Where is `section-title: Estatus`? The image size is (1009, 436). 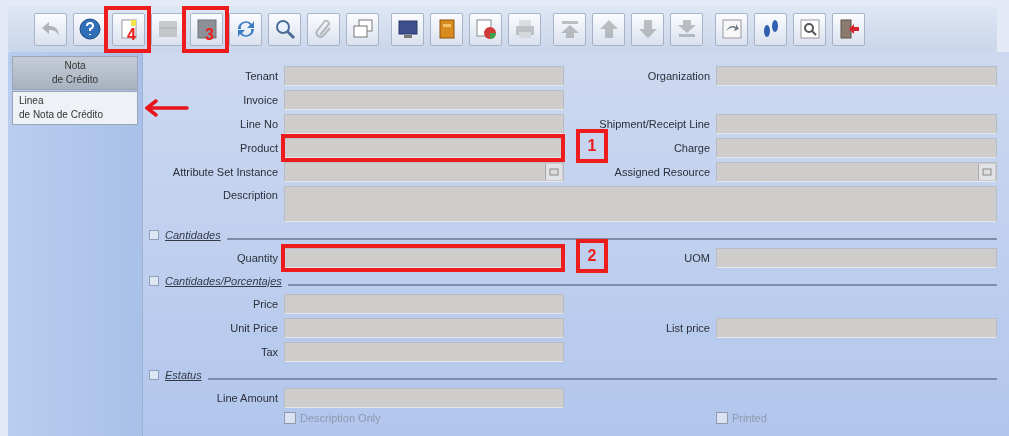
section-title: Estatus is located at coordinates (183, 375).